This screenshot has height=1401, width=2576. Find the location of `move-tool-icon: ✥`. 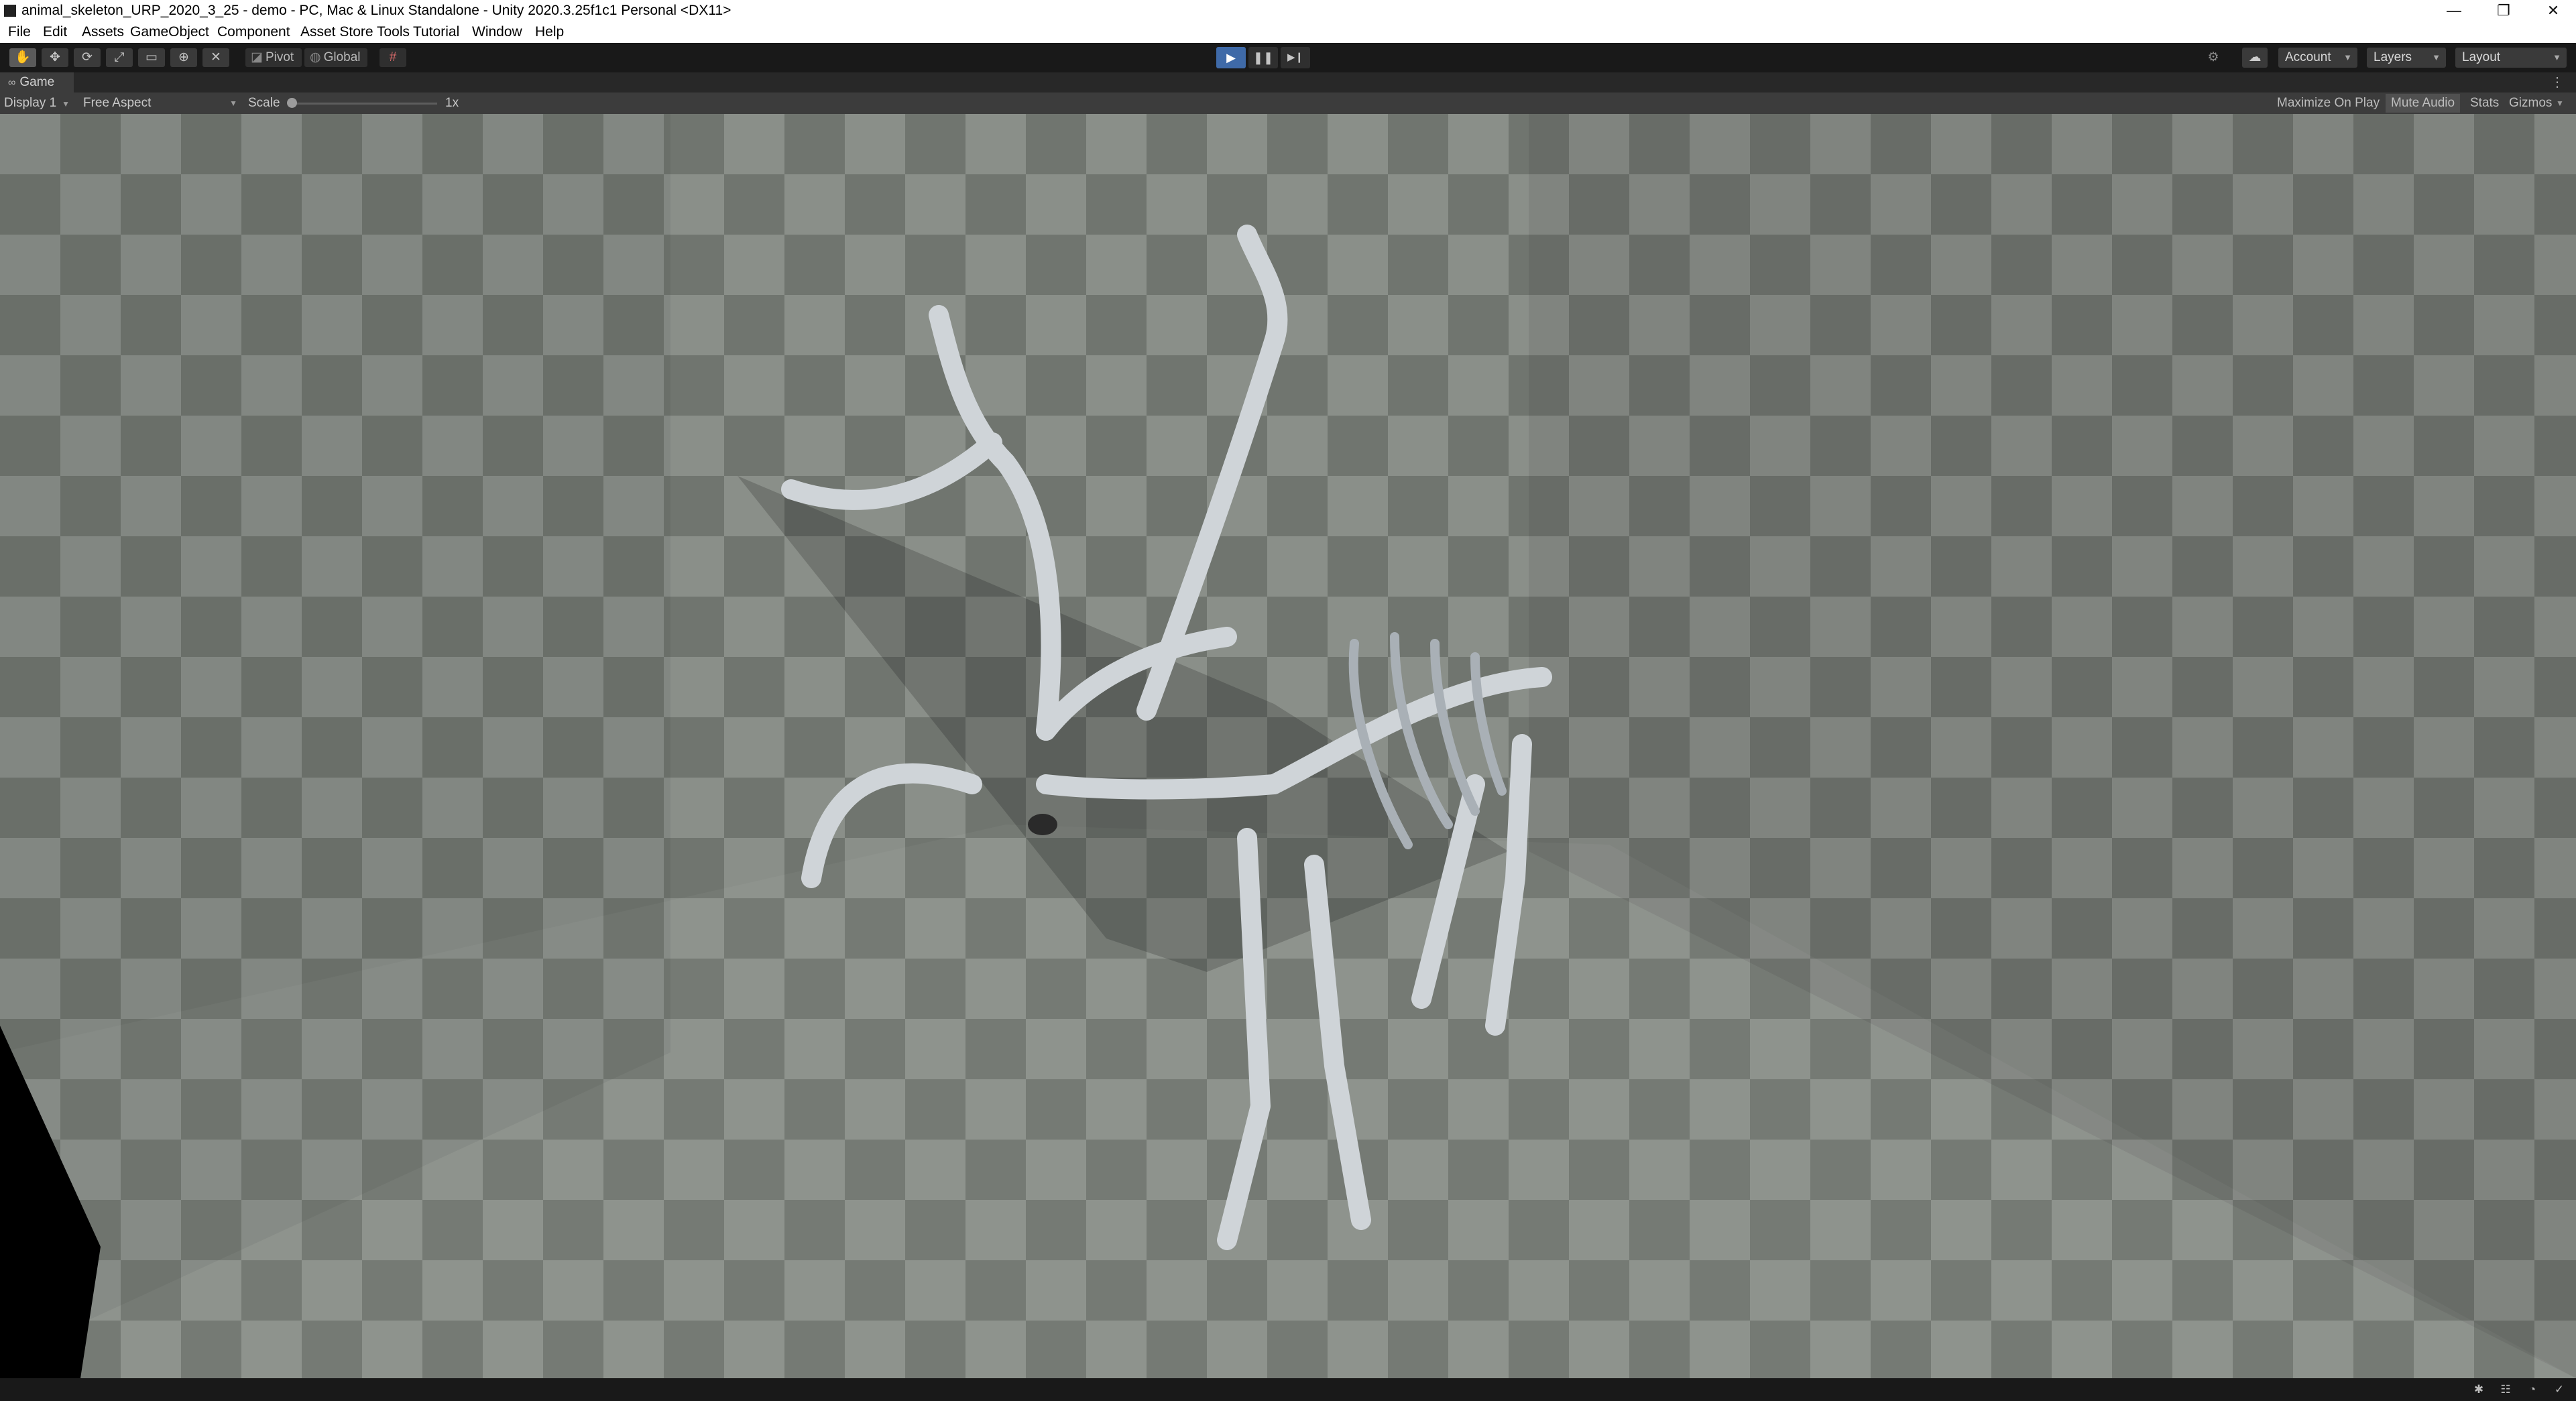

move-tool-icon: ✥ is located at coordinates (55, 58).